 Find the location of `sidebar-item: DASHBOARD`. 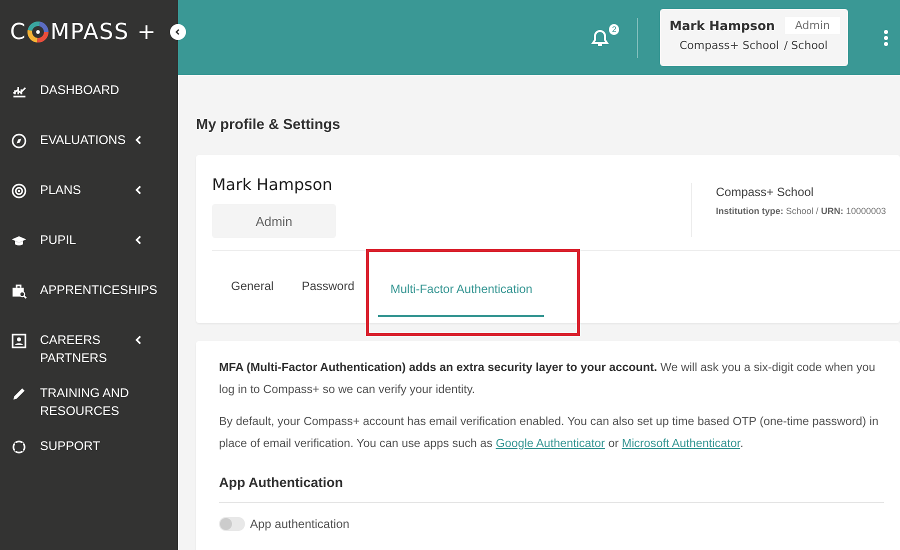

sidebar-item: DASHBOARD is located at coordinates (89, 89).